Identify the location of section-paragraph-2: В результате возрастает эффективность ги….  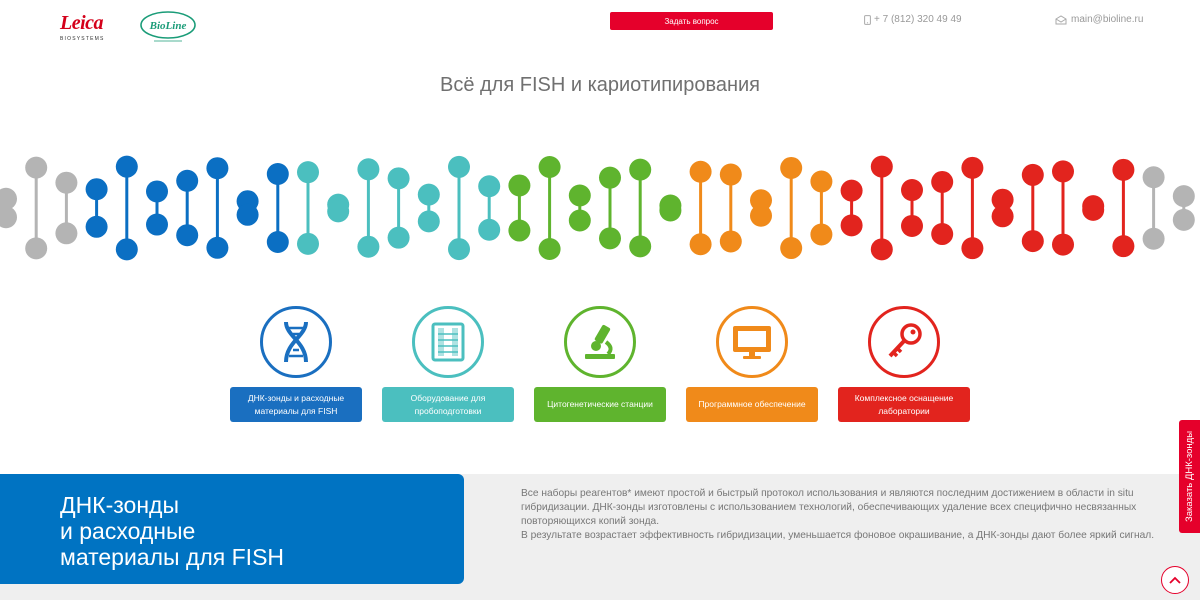
(838, 535).